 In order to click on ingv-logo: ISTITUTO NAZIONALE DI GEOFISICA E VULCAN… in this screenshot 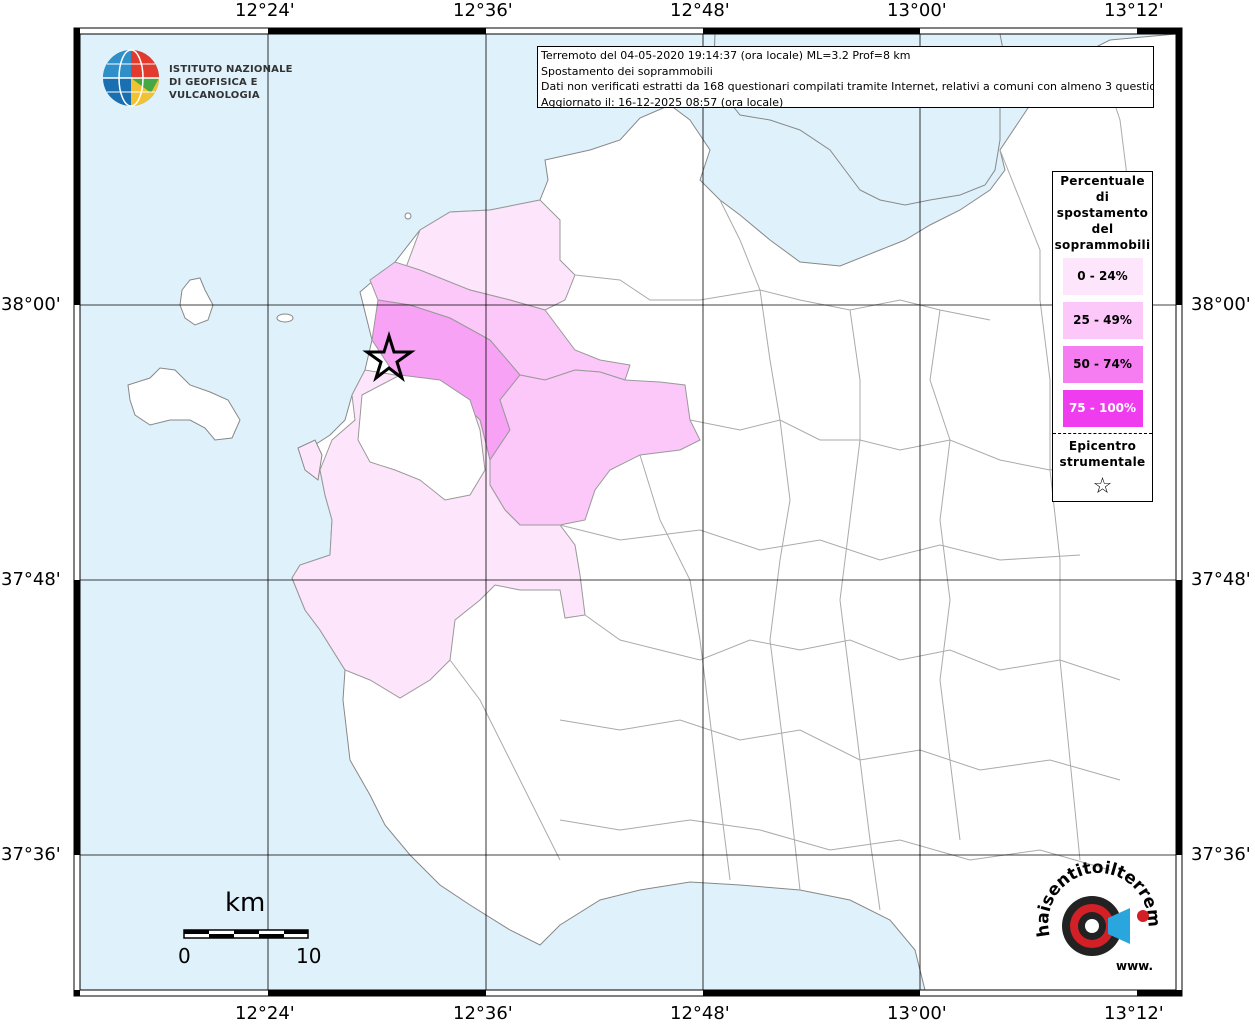, I will do `click(211, 79)`.